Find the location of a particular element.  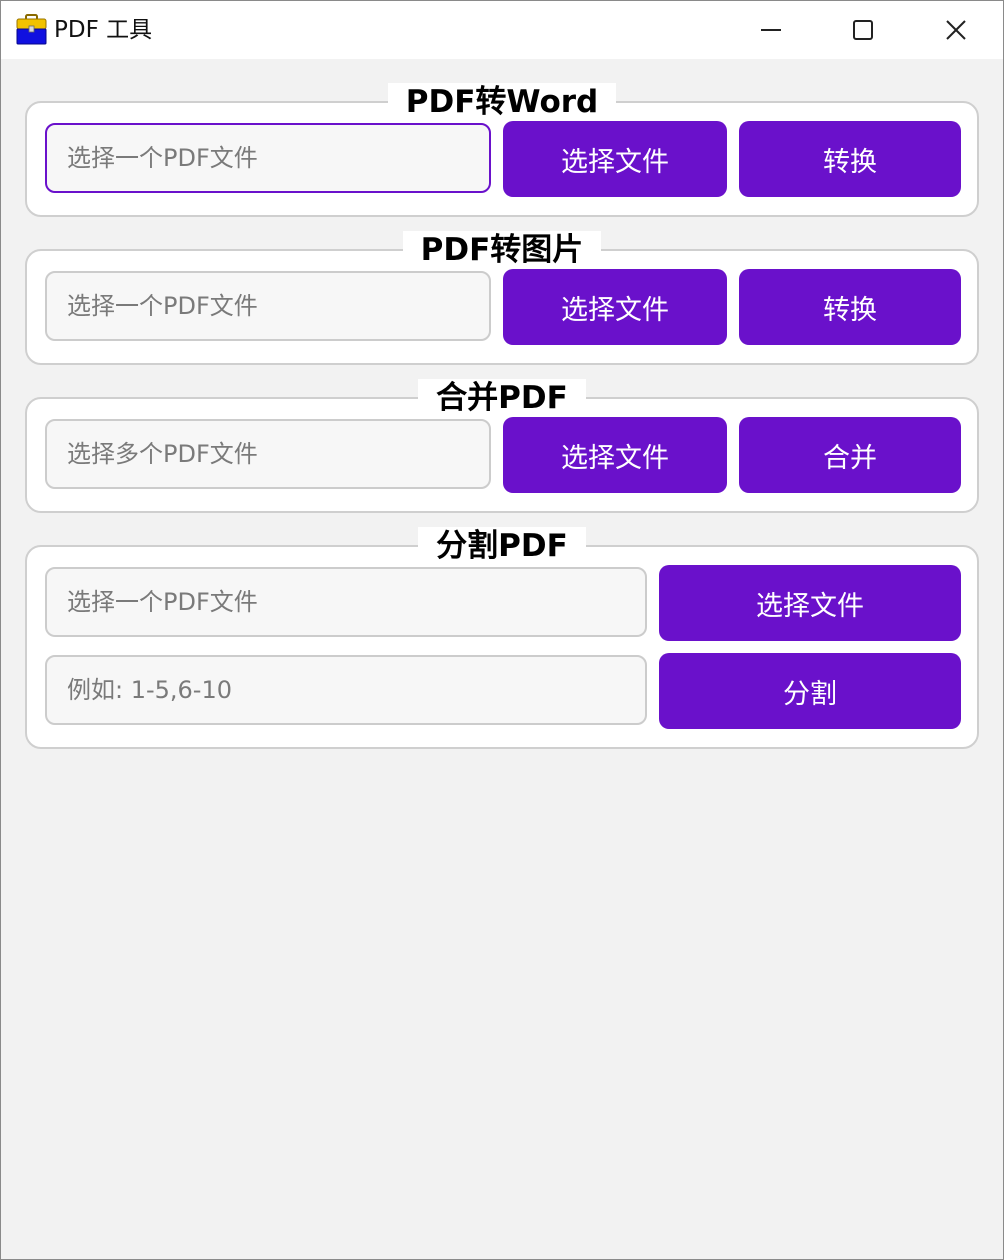

pdf-to-word-file-input is located at coordinates (268, 158).